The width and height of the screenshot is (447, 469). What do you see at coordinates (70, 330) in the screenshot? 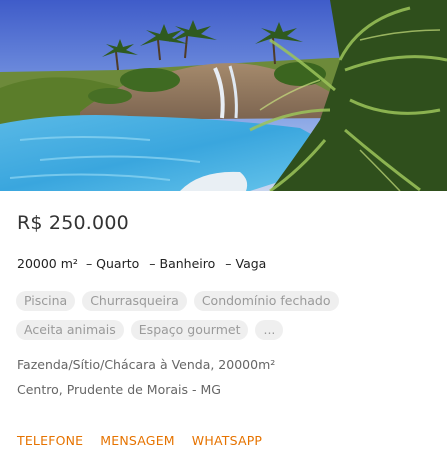
I see `amenity-tag: Aceita animais` at bounding box center [70, 330].